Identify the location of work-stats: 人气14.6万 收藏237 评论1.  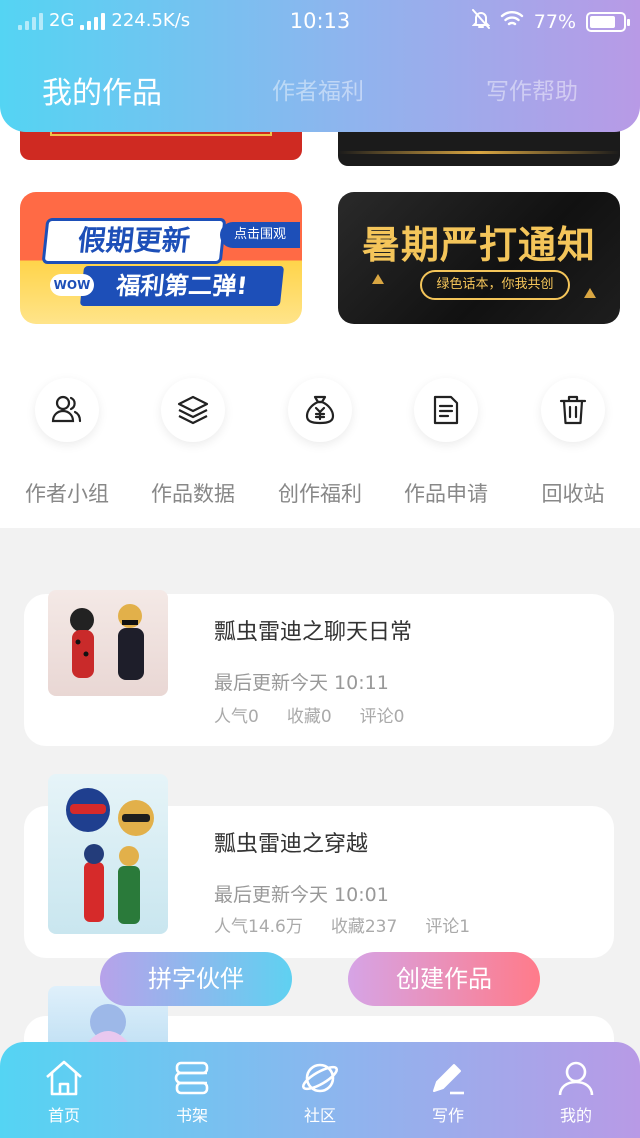
(356, 924).